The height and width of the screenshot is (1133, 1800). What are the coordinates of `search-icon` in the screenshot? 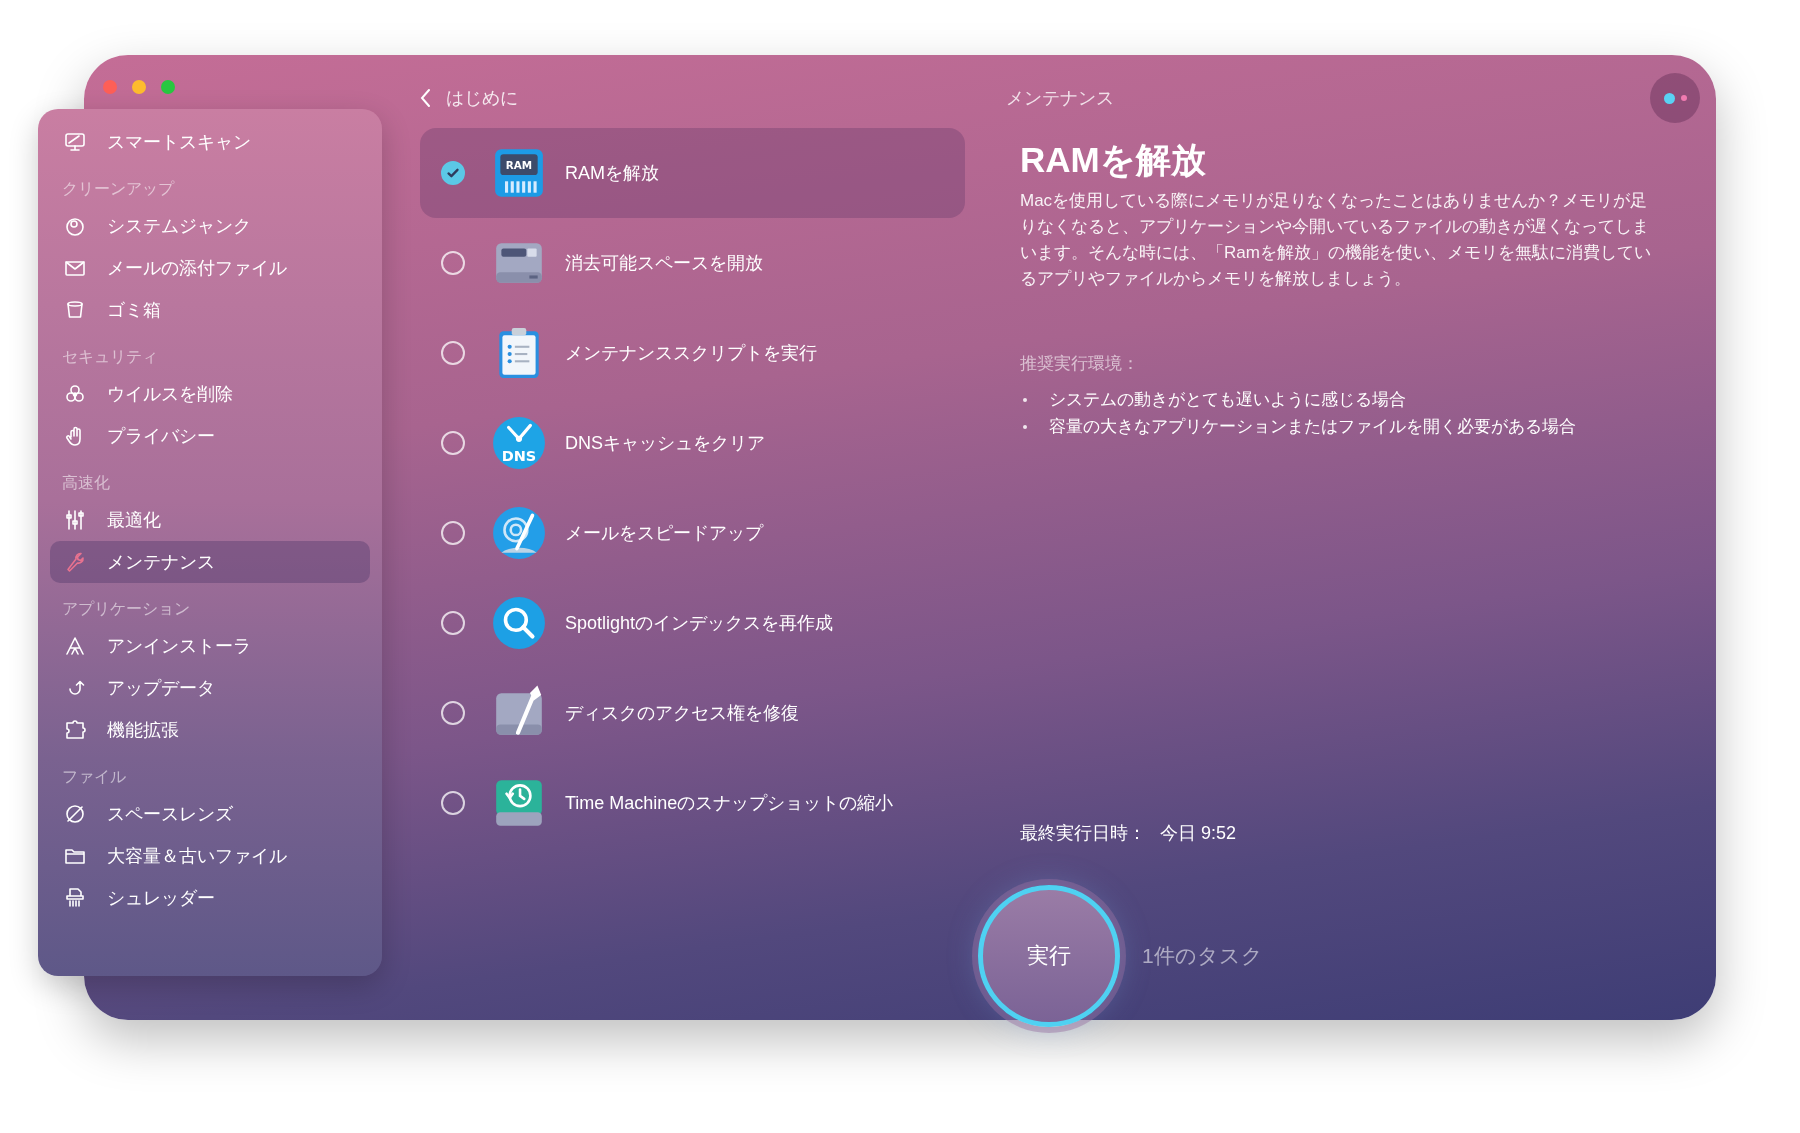 It's located at (519, 623).